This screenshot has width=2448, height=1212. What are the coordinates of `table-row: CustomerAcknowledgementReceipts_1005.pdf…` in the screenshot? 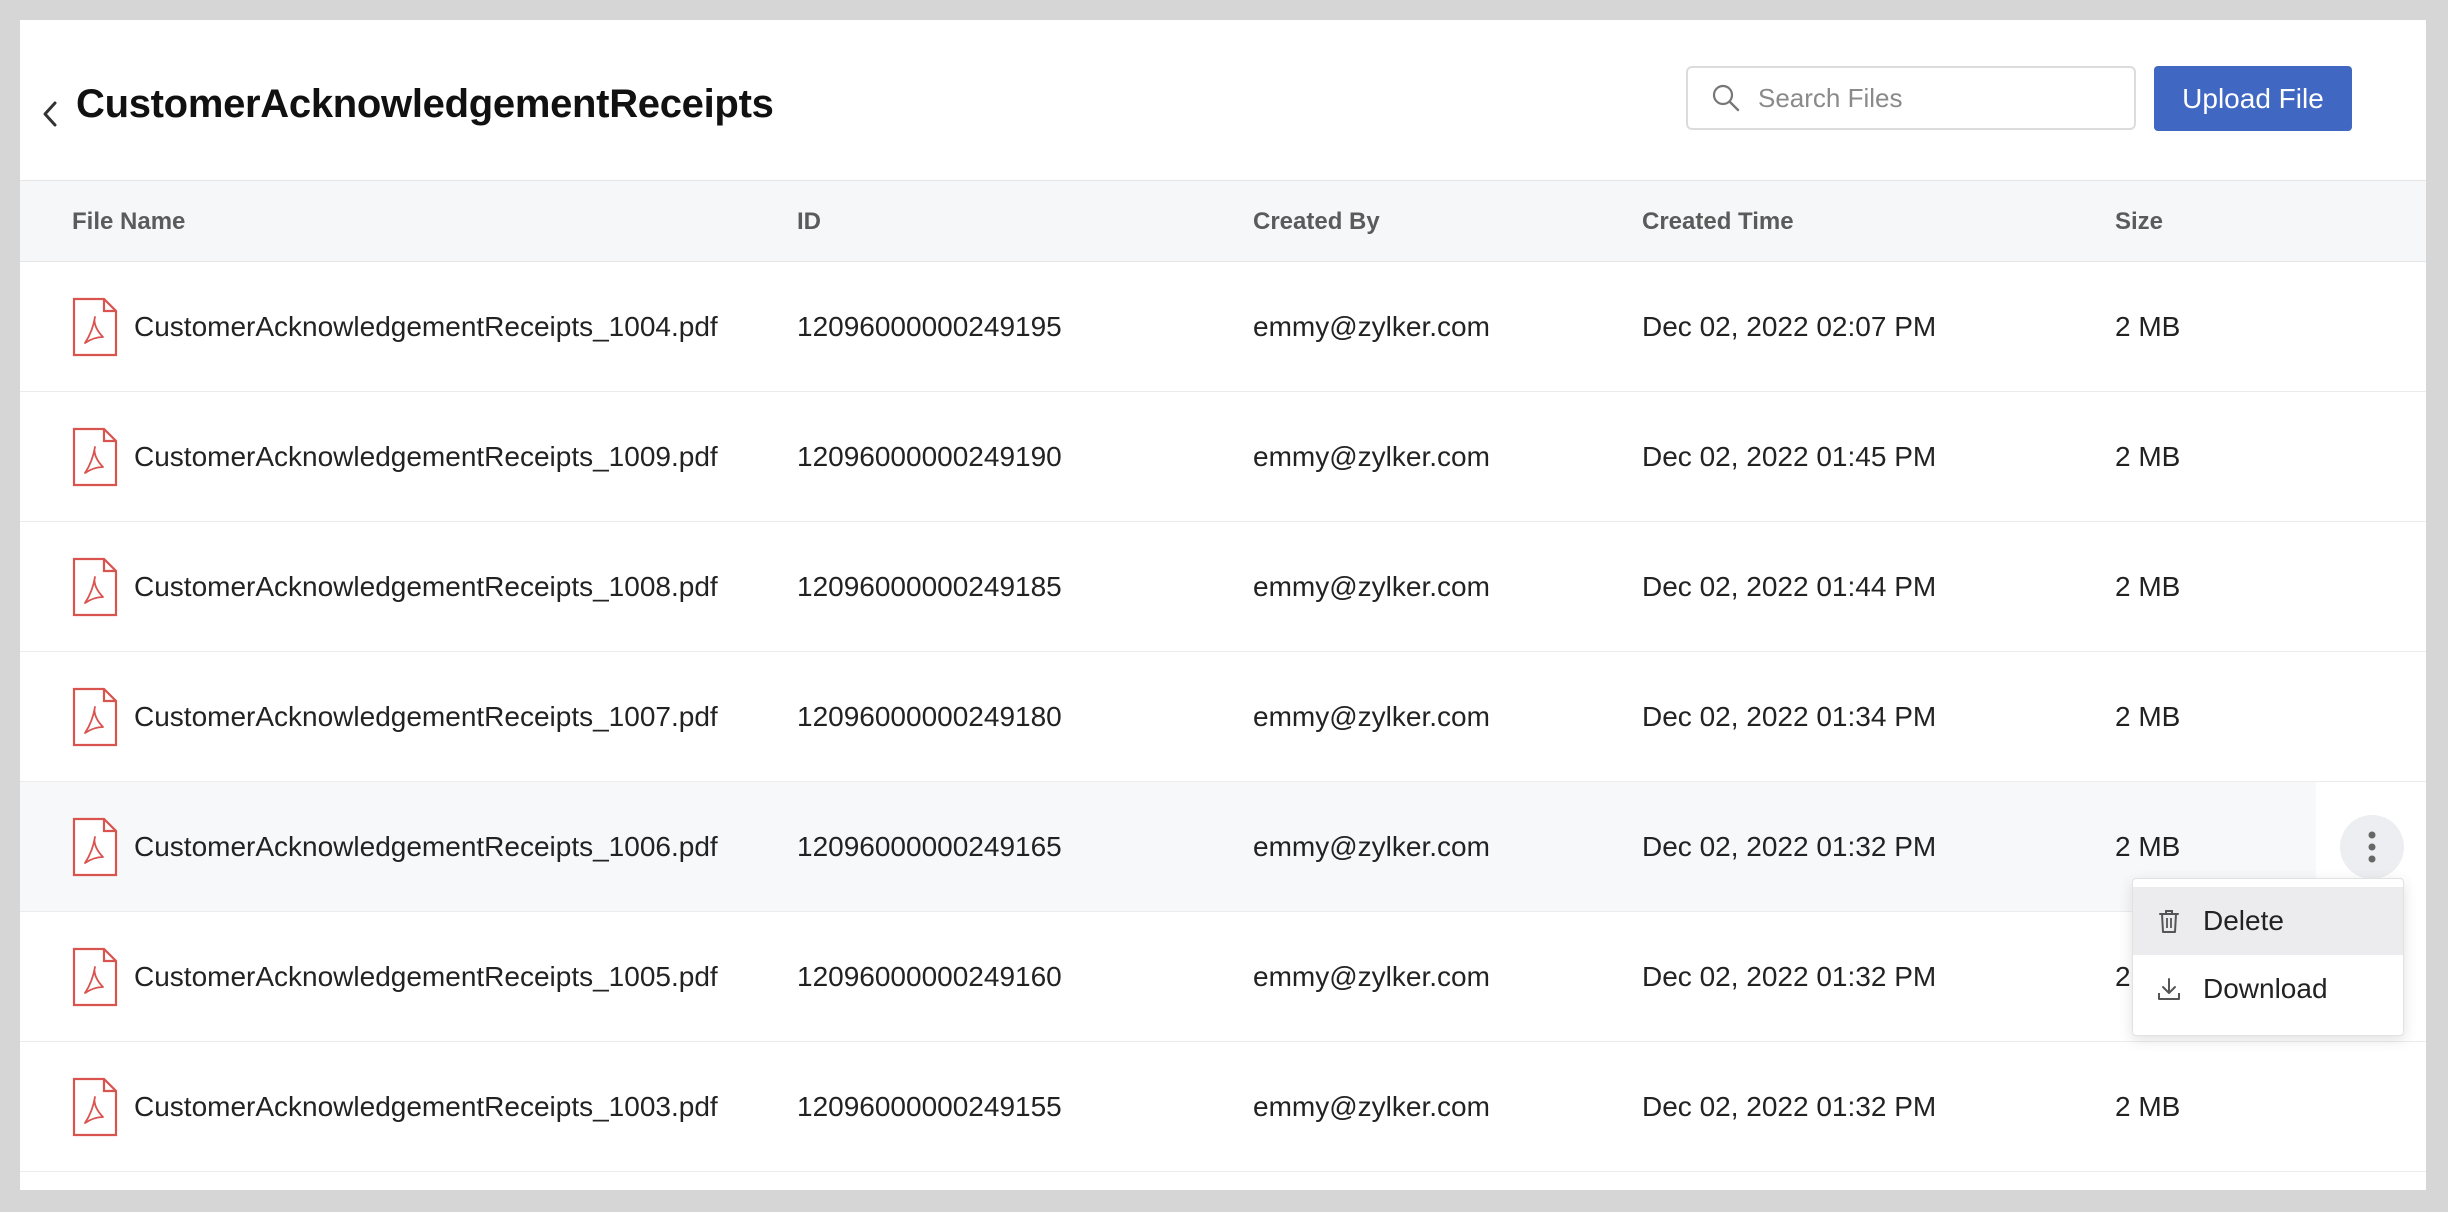 It's located at (1223, 977).